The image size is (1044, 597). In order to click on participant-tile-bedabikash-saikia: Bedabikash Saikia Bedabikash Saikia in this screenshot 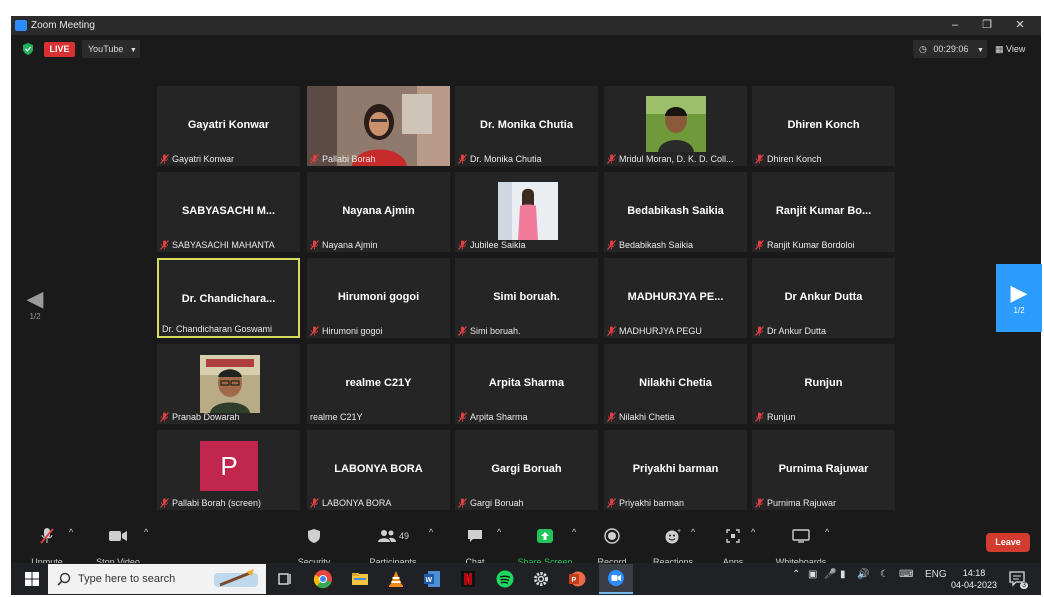, I will do `click(675, 212)`.